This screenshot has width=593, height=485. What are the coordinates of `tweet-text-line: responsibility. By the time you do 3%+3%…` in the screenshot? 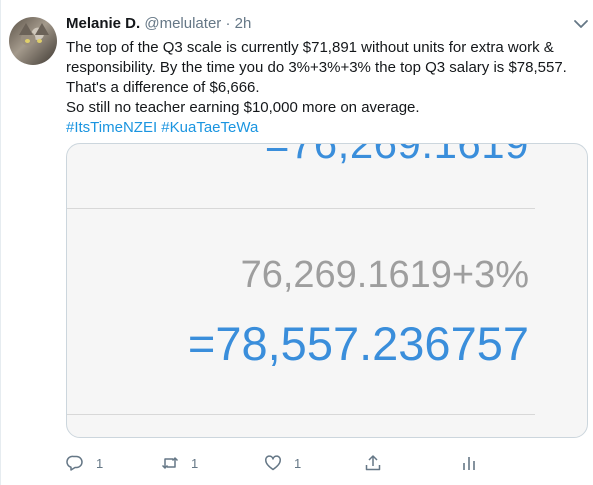 It's located at (316, 67).